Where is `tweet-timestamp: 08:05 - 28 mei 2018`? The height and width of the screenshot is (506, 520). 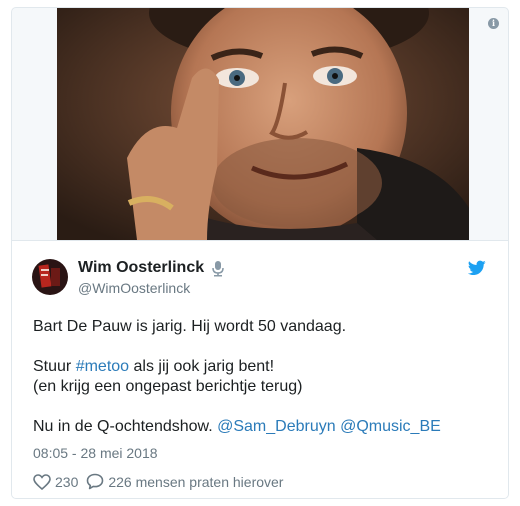 tweet-timestamp: 08:05 - 28 mei 2018 is located at coordinates (95, 453).